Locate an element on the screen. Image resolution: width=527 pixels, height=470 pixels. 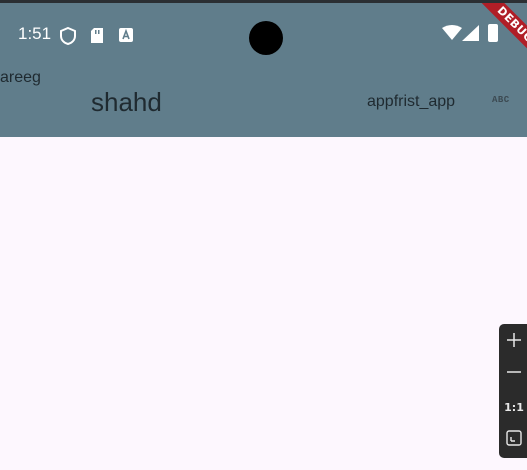
zoom-out-button is located at coordinates (513, 374).